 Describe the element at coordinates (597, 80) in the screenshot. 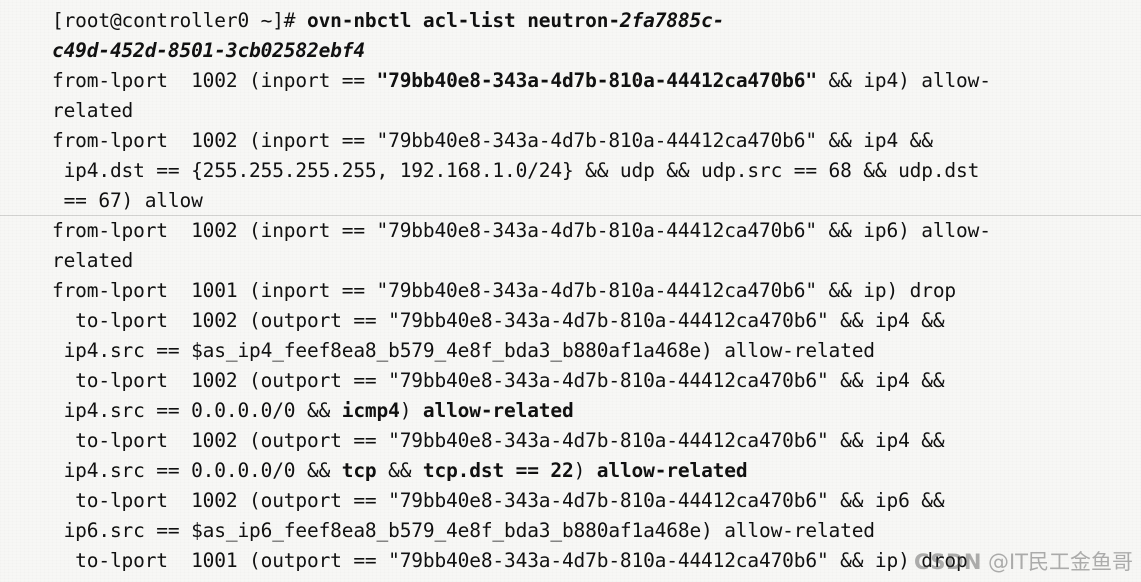

I see `terminal-line-segment: "79bb40e8-343a-4d7b-810a-44412ca470b6"` at that location.